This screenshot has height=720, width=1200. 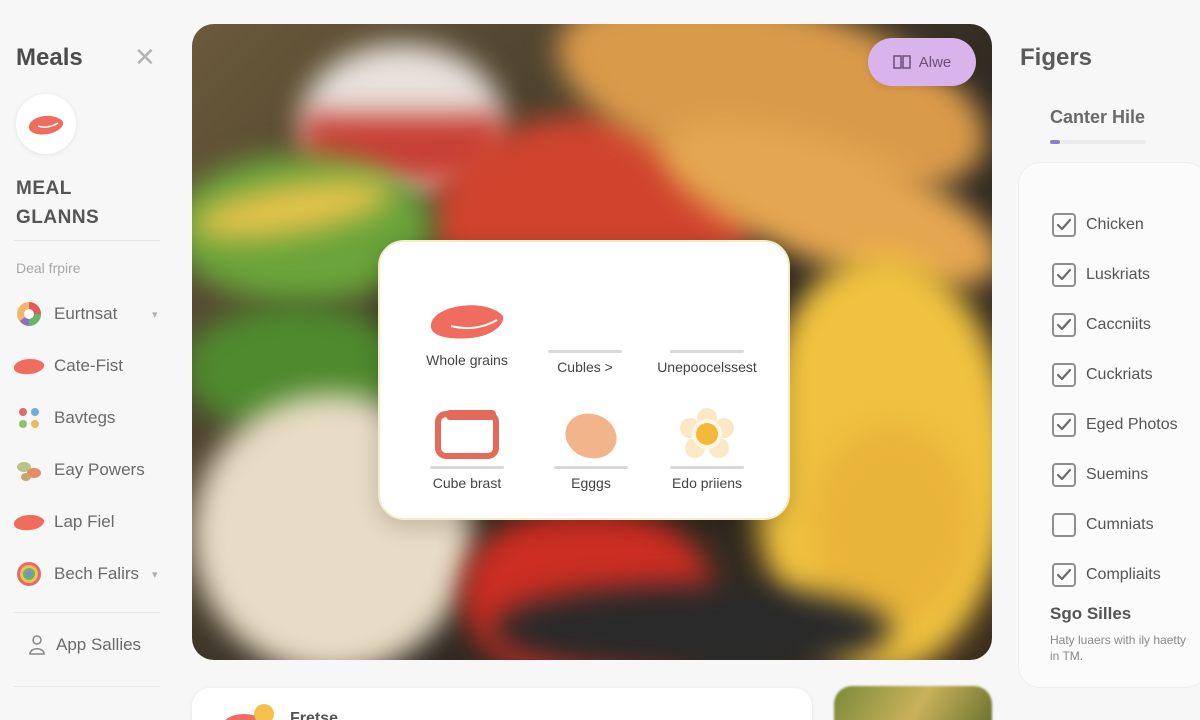 What do you see at coordinates (1055, 142) in the screenshot?
I see `progress-fill` at bounding box center [1055, 142].